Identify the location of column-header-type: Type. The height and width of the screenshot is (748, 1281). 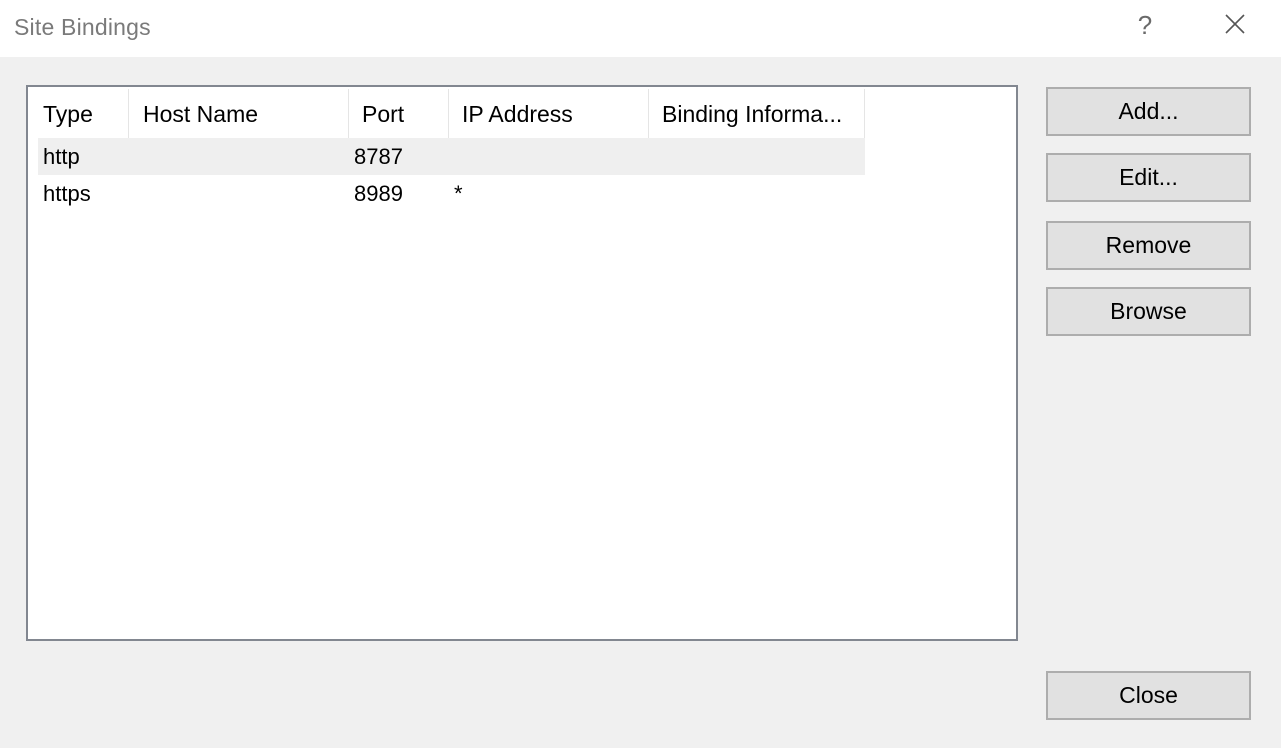
(83, 114).